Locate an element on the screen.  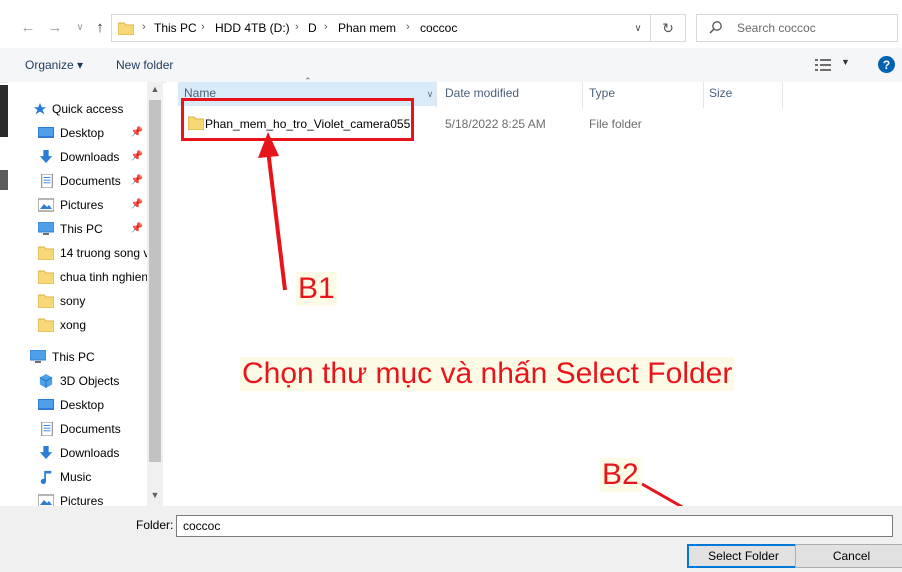
folder-input: coccoc is located at coordinates (534, 526).